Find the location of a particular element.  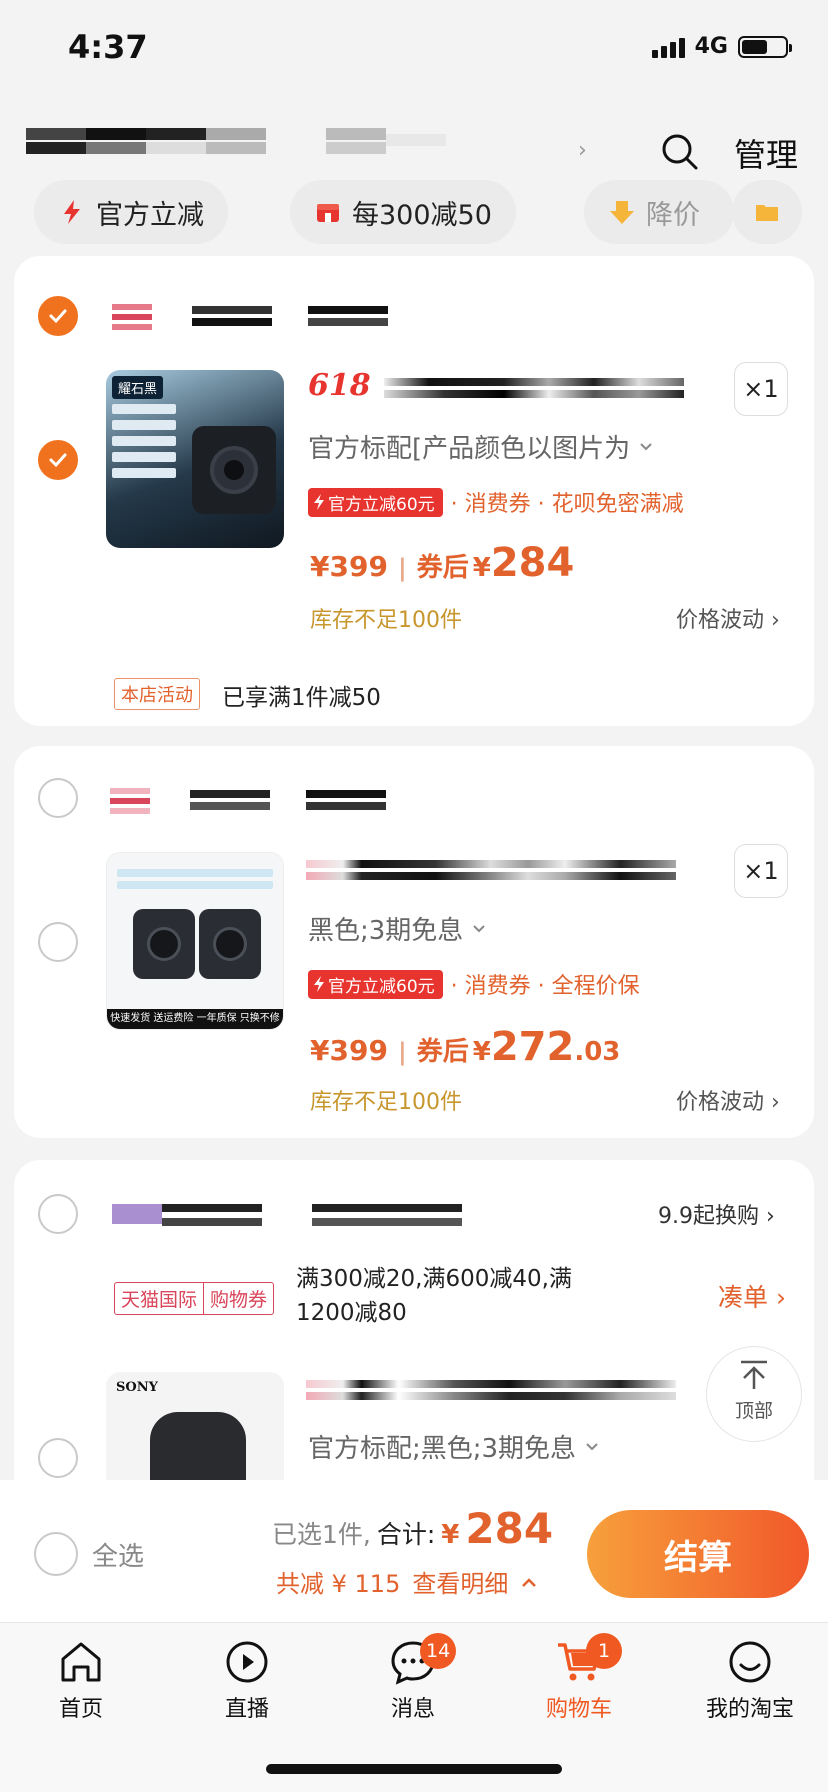

tab-live: 直播 is located at coordinates (247, 1681).